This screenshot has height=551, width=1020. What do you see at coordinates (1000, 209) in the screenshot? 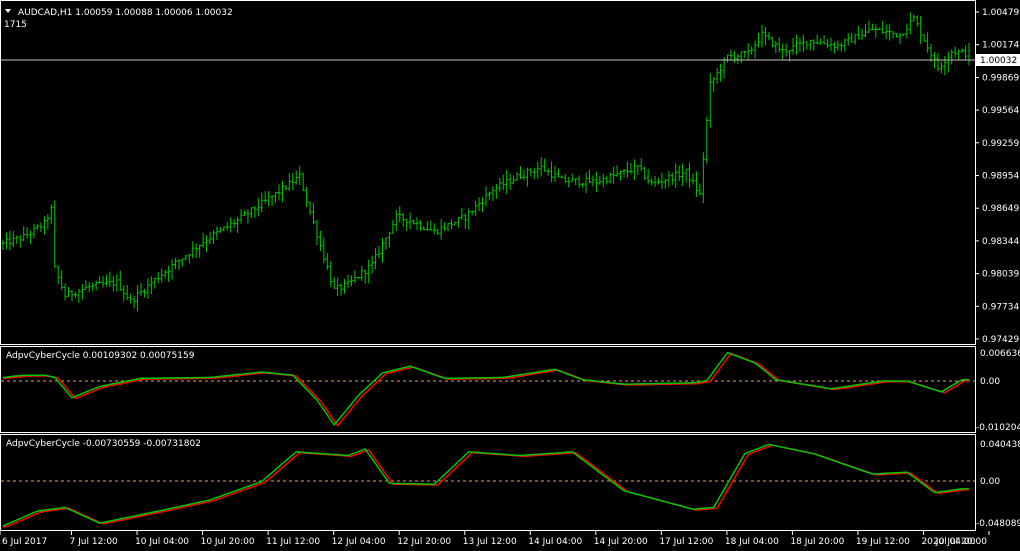
I see `price-axis-label: 0.98649` at bounding box center [1000, 209].